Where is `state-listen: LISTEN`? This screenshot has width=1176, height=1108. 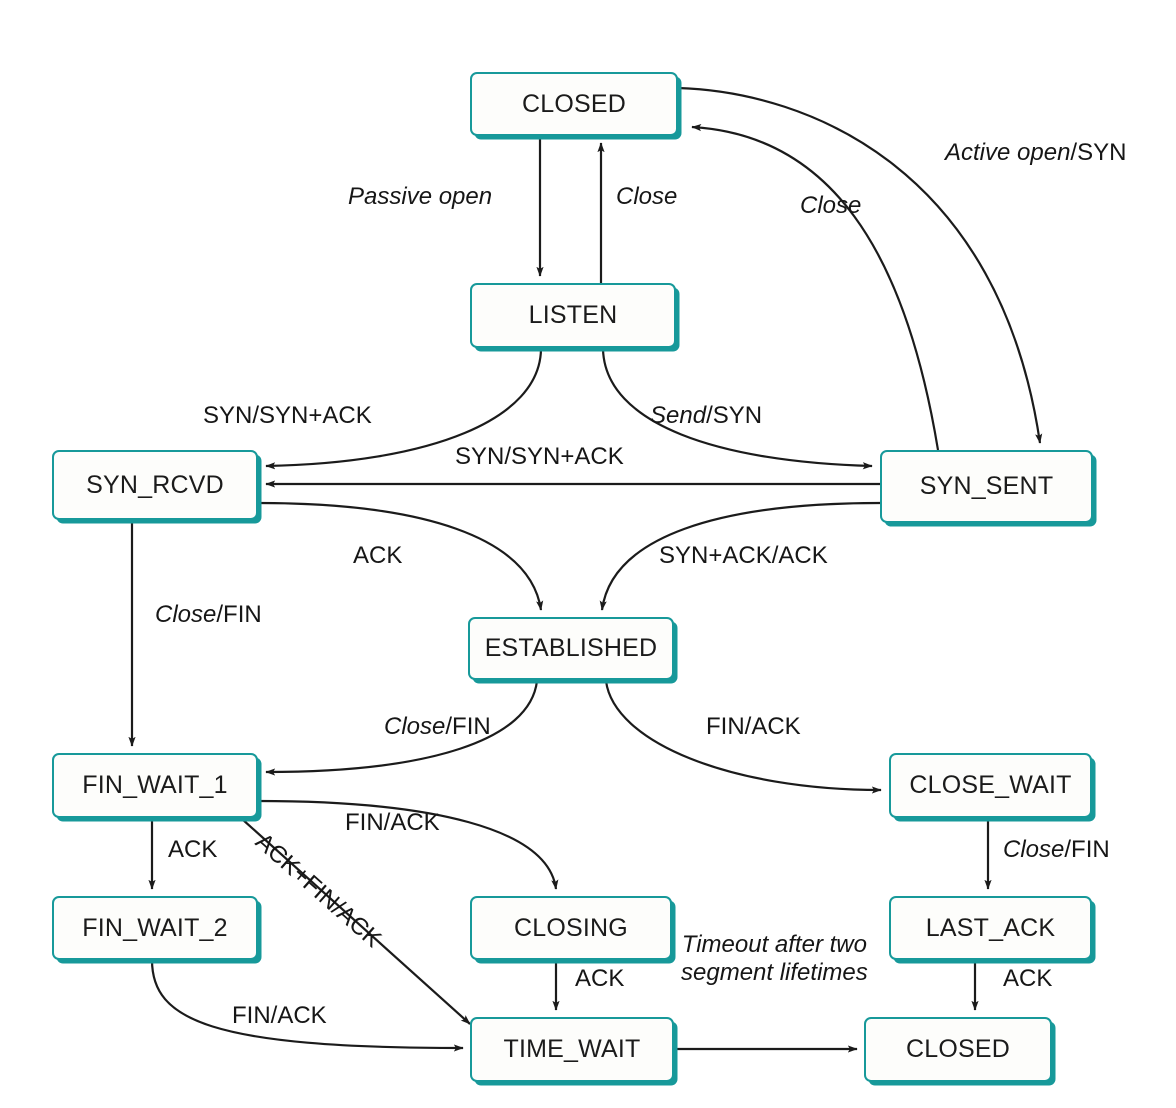
state-listen: LISTEN is located at coordinates (573, 315).